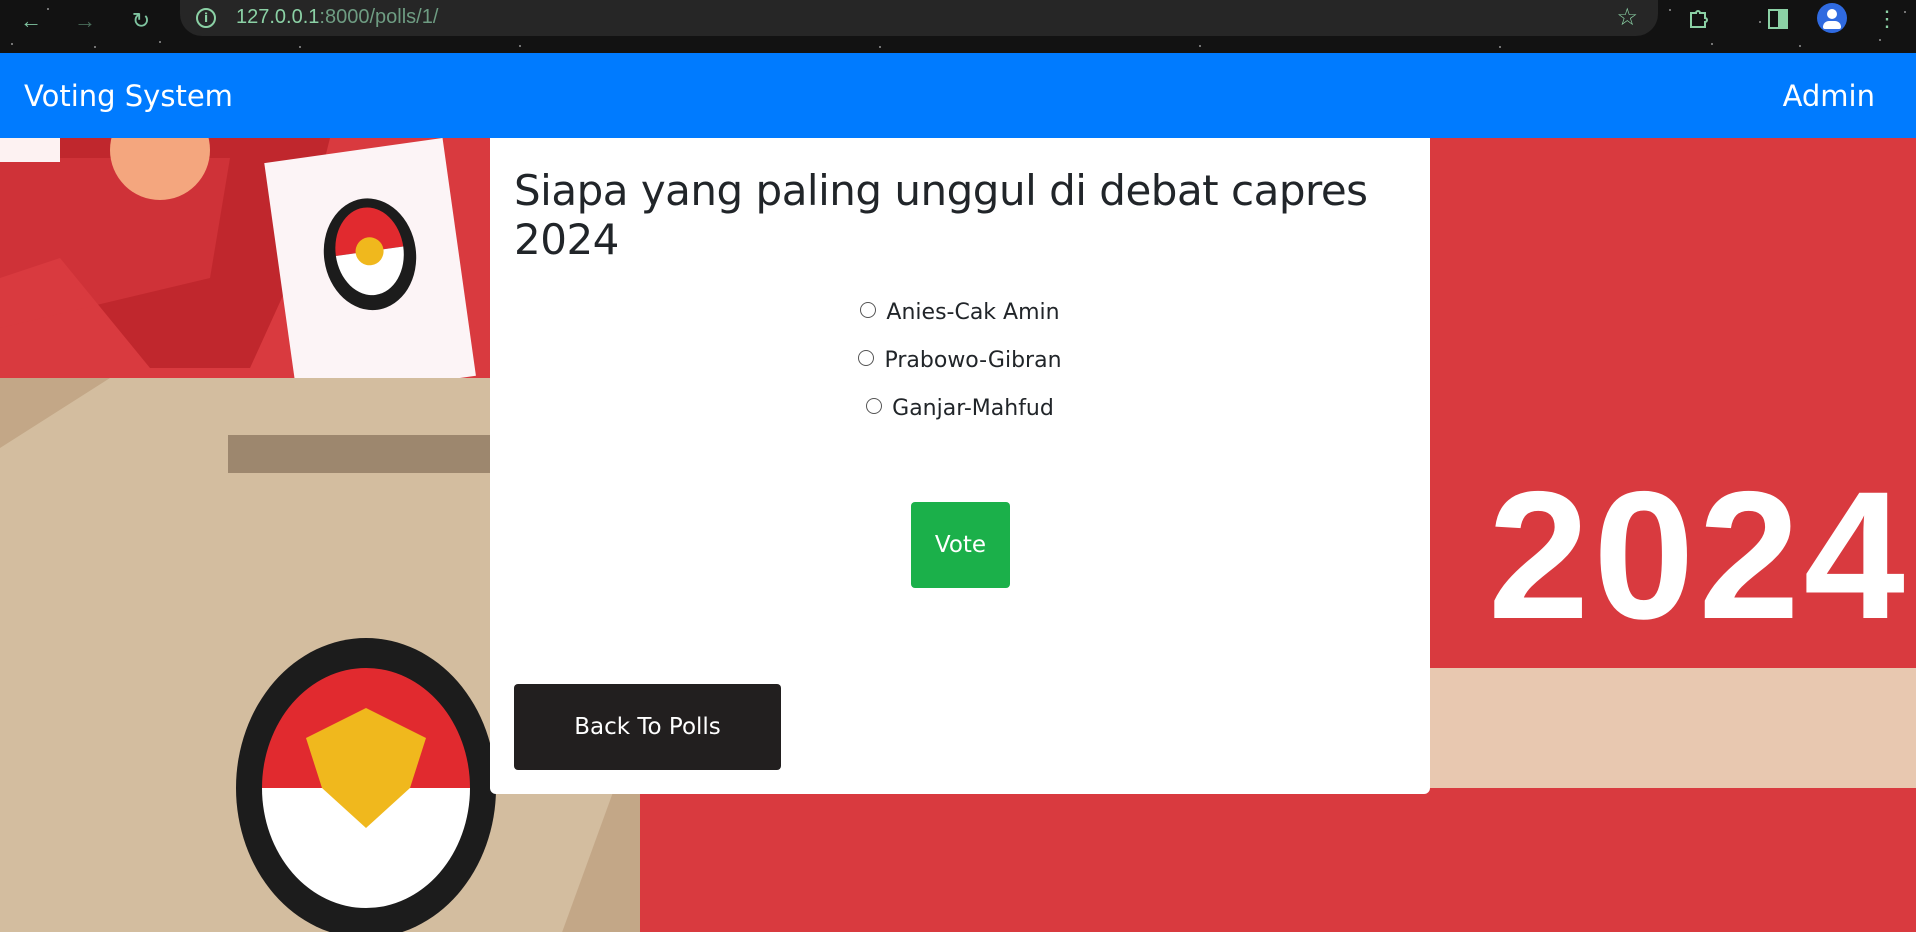 The height and width of the screenshot is (932, 1916). I want to click on more-menu-icon: ⋮, so click(1887, 19).